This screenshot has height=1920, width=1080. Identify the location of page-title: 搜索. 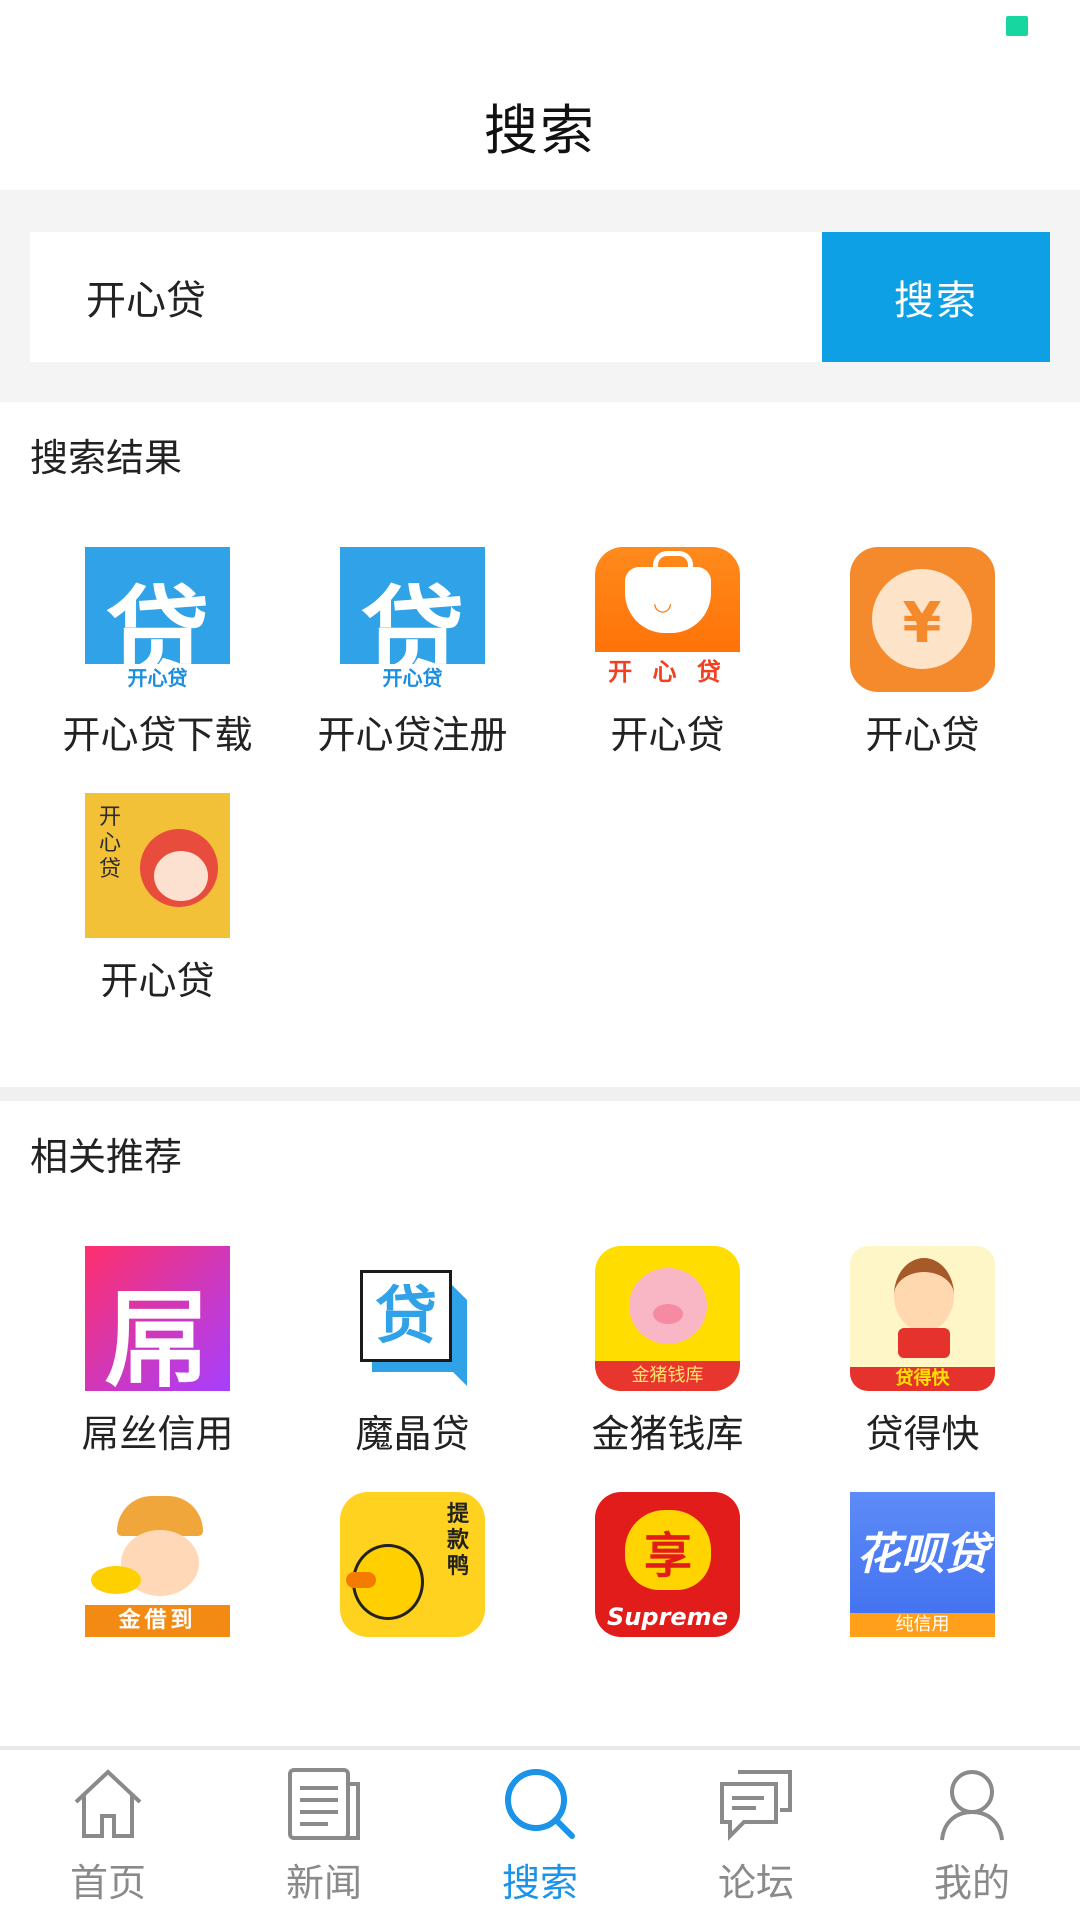
(540, 130).